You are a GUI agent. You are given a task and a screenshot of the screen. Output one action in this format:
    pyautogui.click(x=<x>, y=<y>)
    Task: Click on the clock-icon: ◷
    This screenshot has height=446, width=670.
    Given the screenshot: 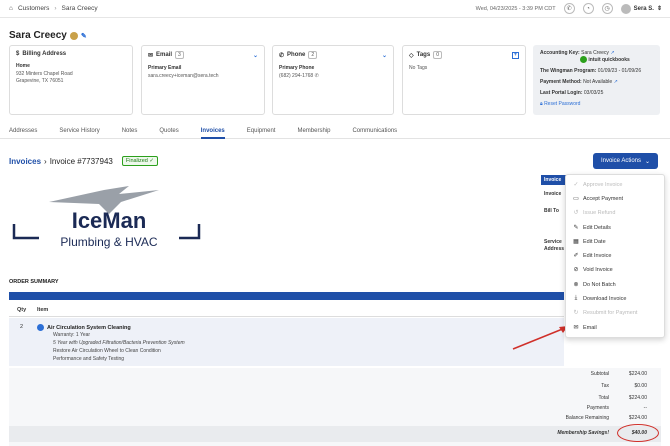 What is the action you would take?
    pyautogui.click(x=607, y=8)
    